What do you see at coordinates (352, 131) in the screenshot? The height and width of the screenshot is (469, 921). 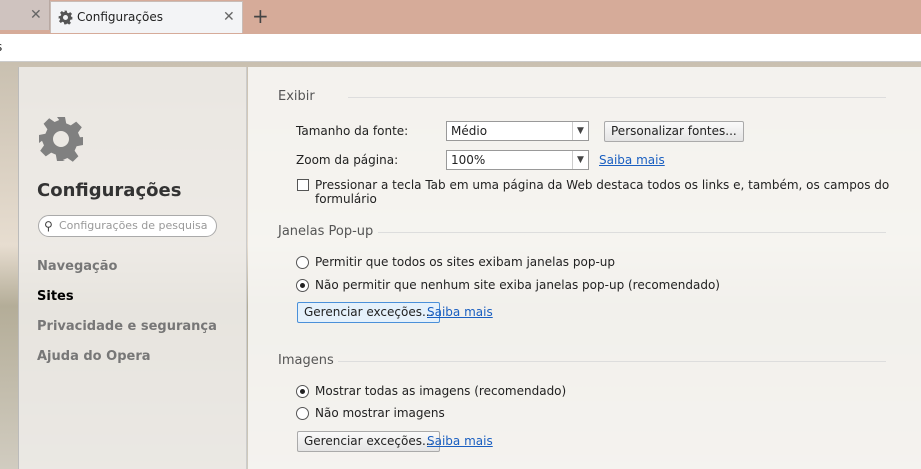 I see `font-size-label: Tamanho da fonte:` at bounding box center [352, 131].